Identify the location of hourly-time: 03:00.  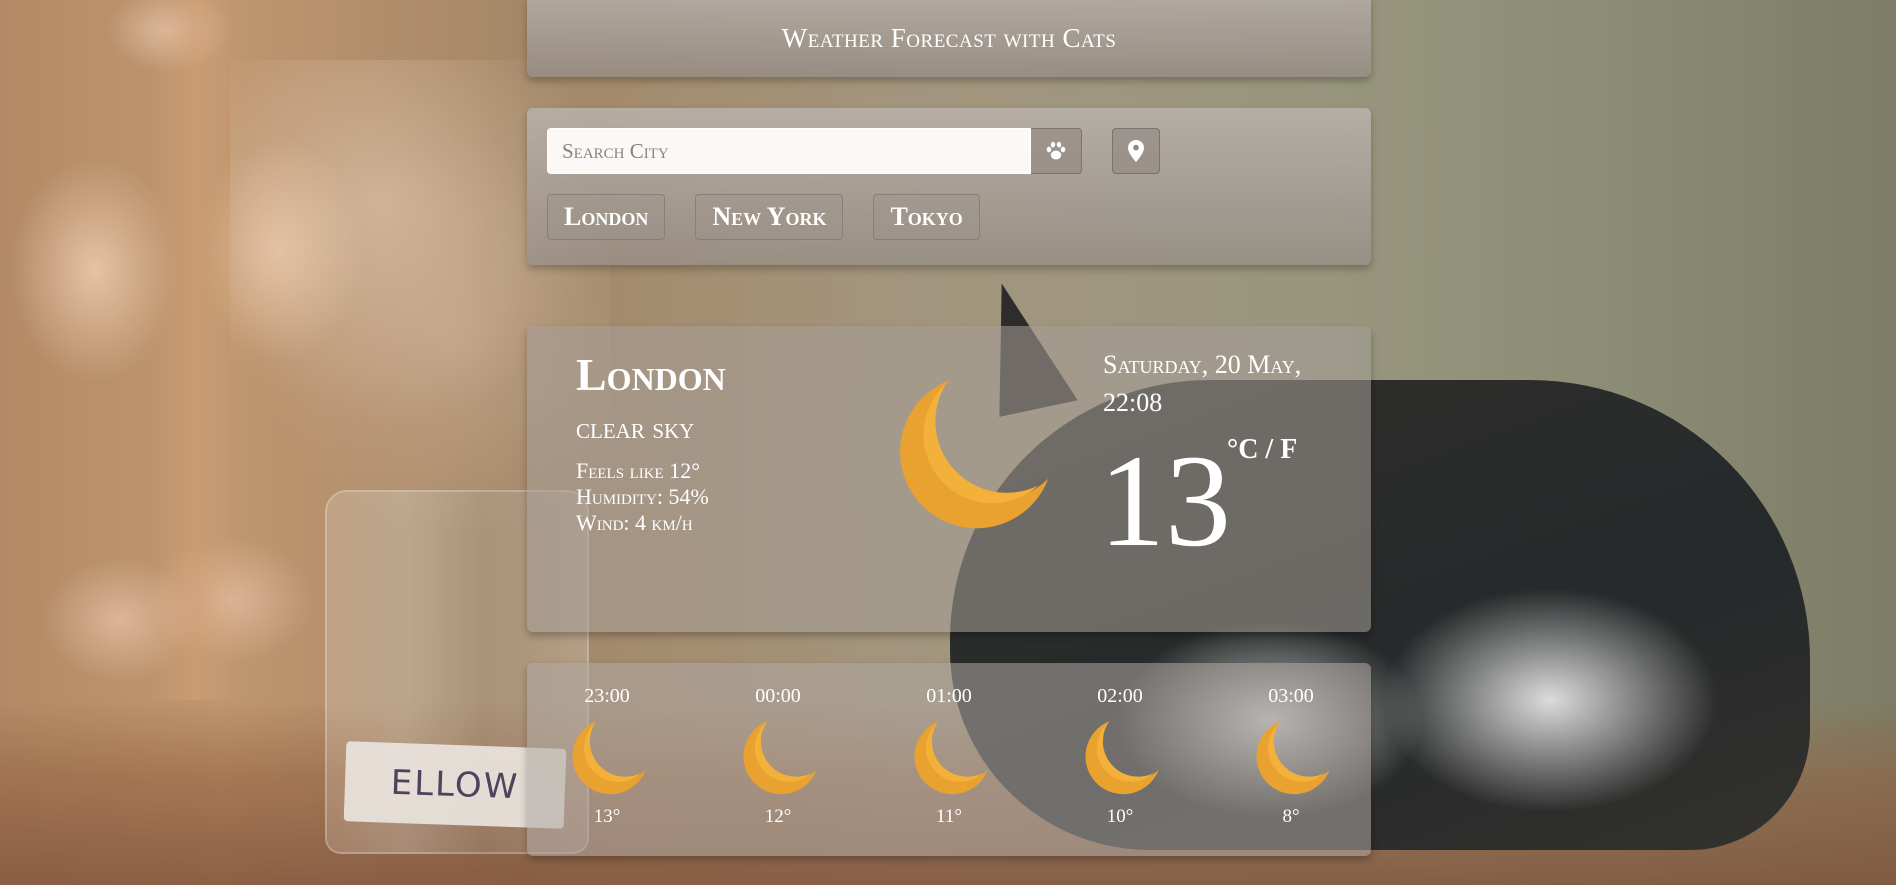
(1291, 696).